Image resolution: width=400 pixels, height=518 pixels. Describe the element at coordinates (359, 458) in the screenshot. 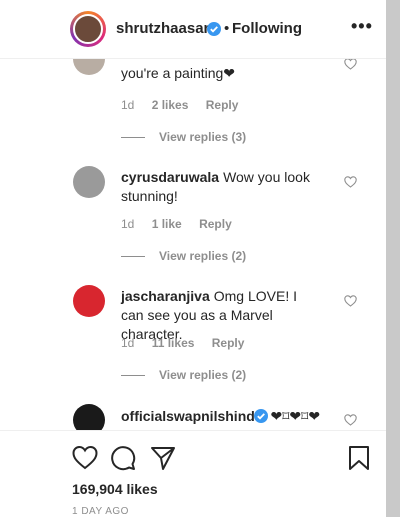

I see `bookmark-icon` at that location.